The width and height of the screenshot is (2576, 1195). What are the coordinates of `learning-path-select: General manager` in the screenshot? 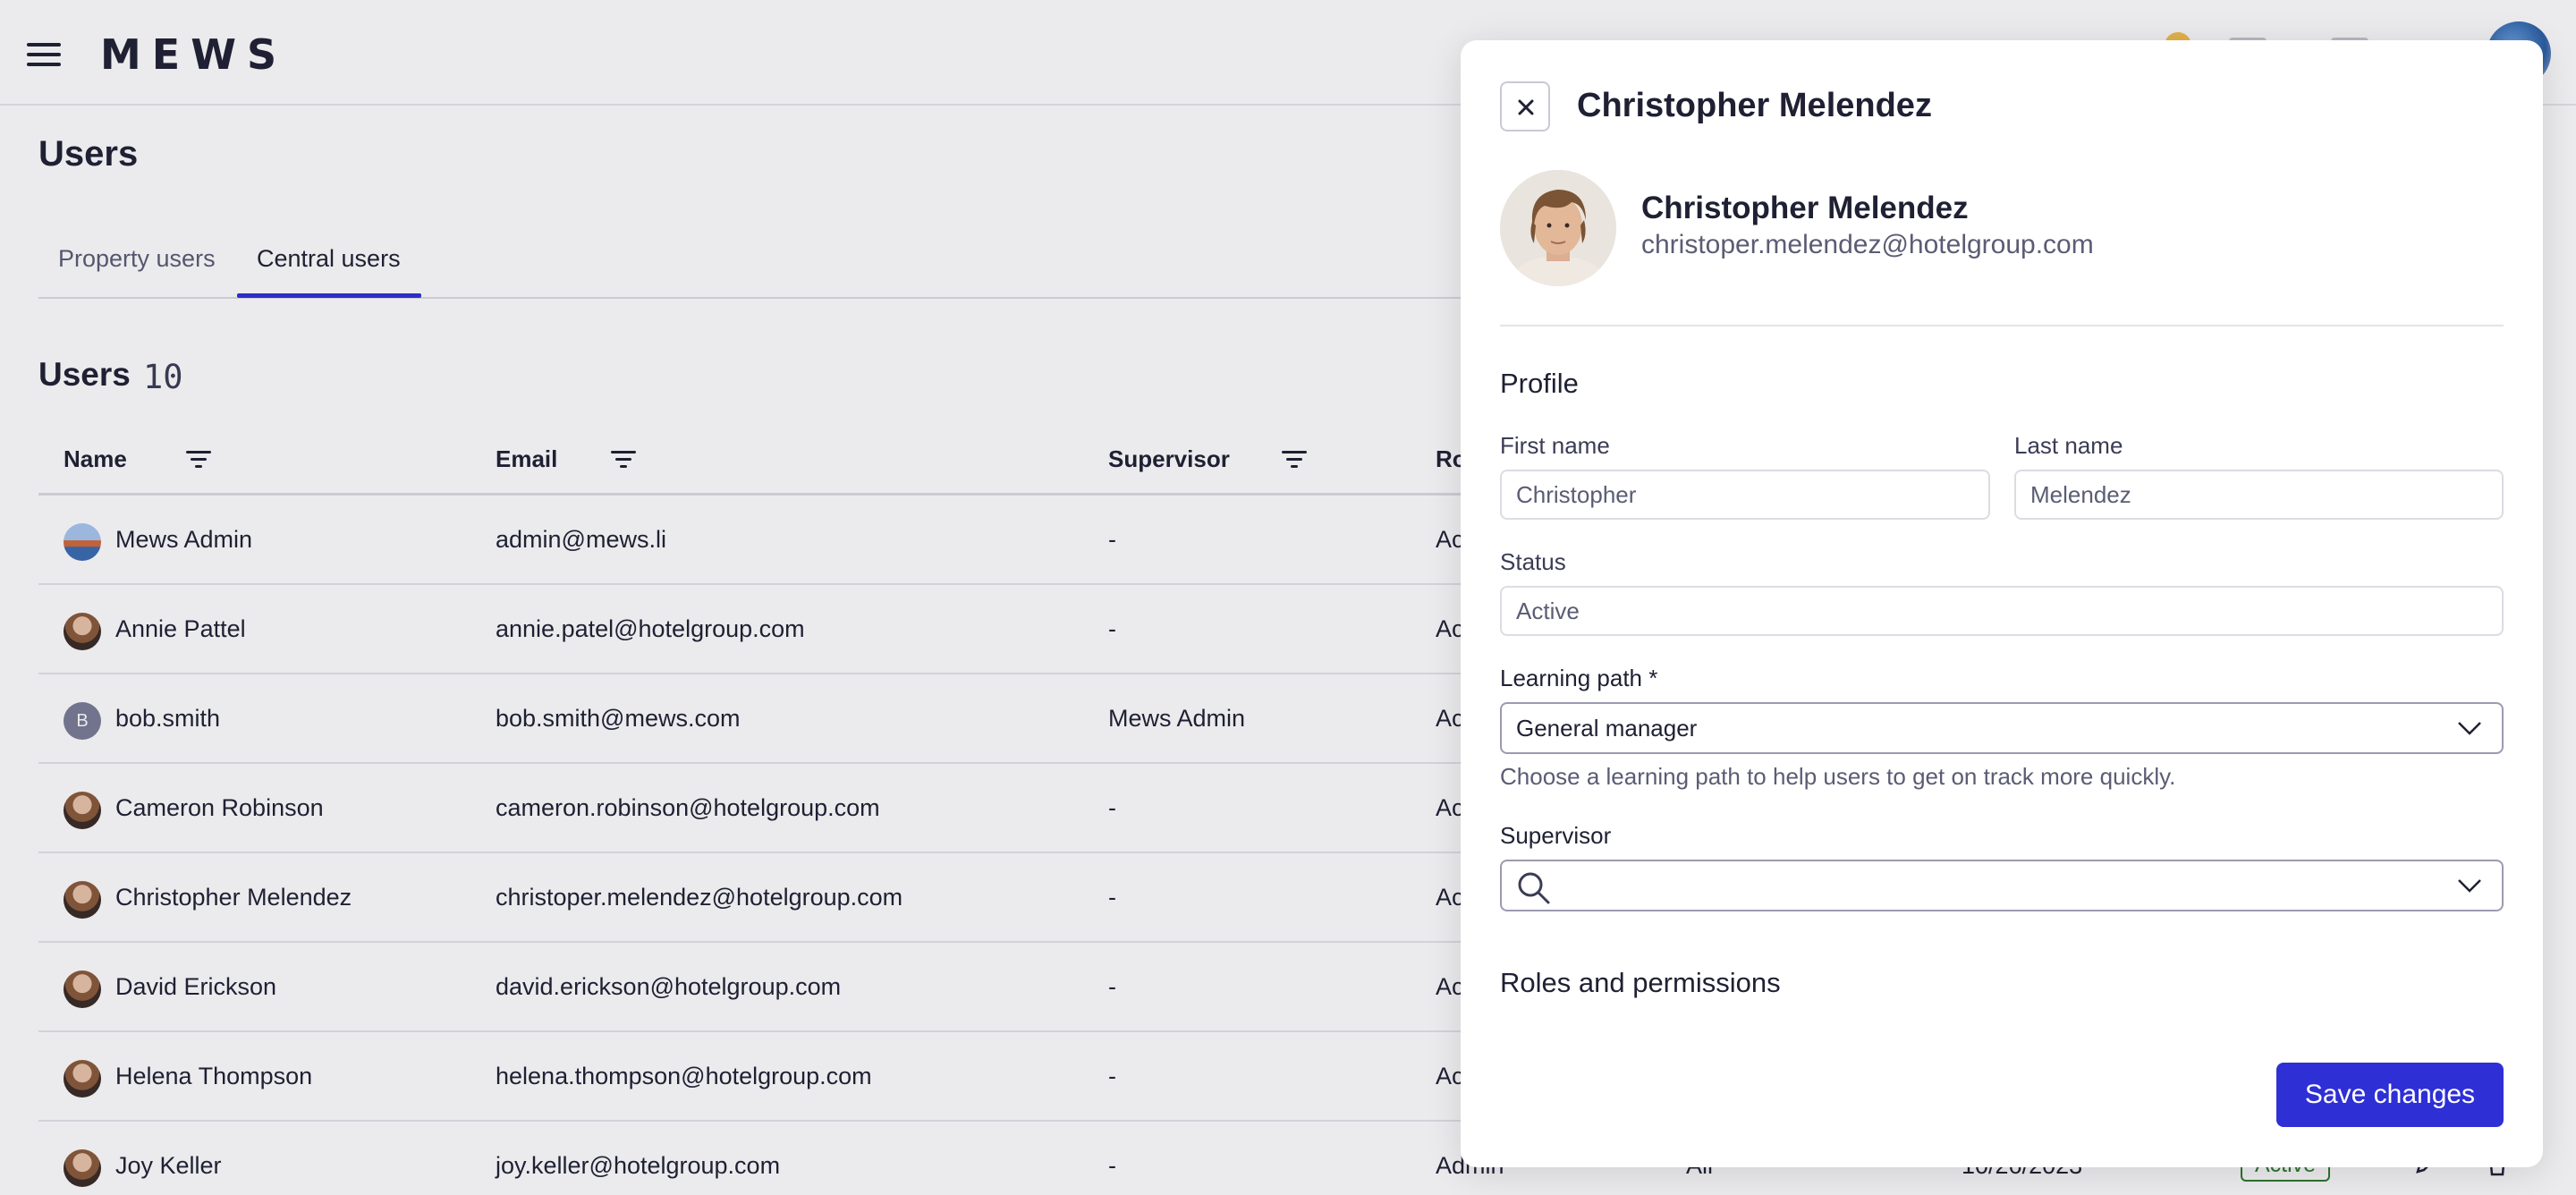 It's located at (2002, 728).